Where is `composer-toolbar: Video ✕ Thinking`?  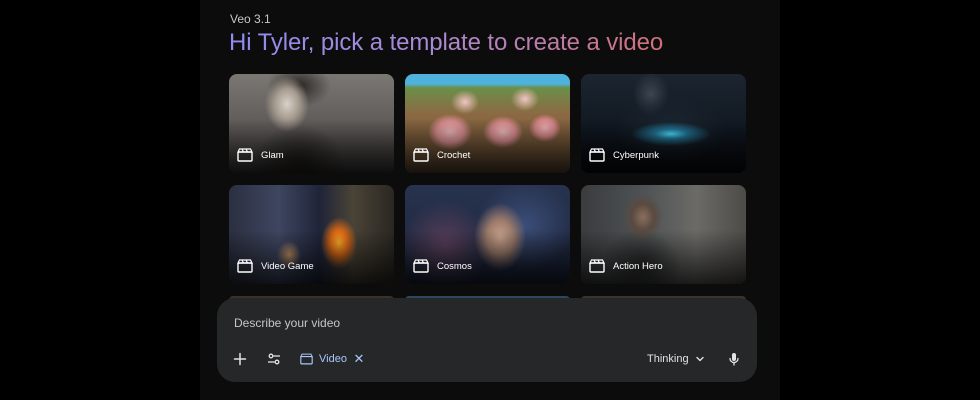
composer-toolbar: Video ✕ Thinking is located at coordinates (487, 359).